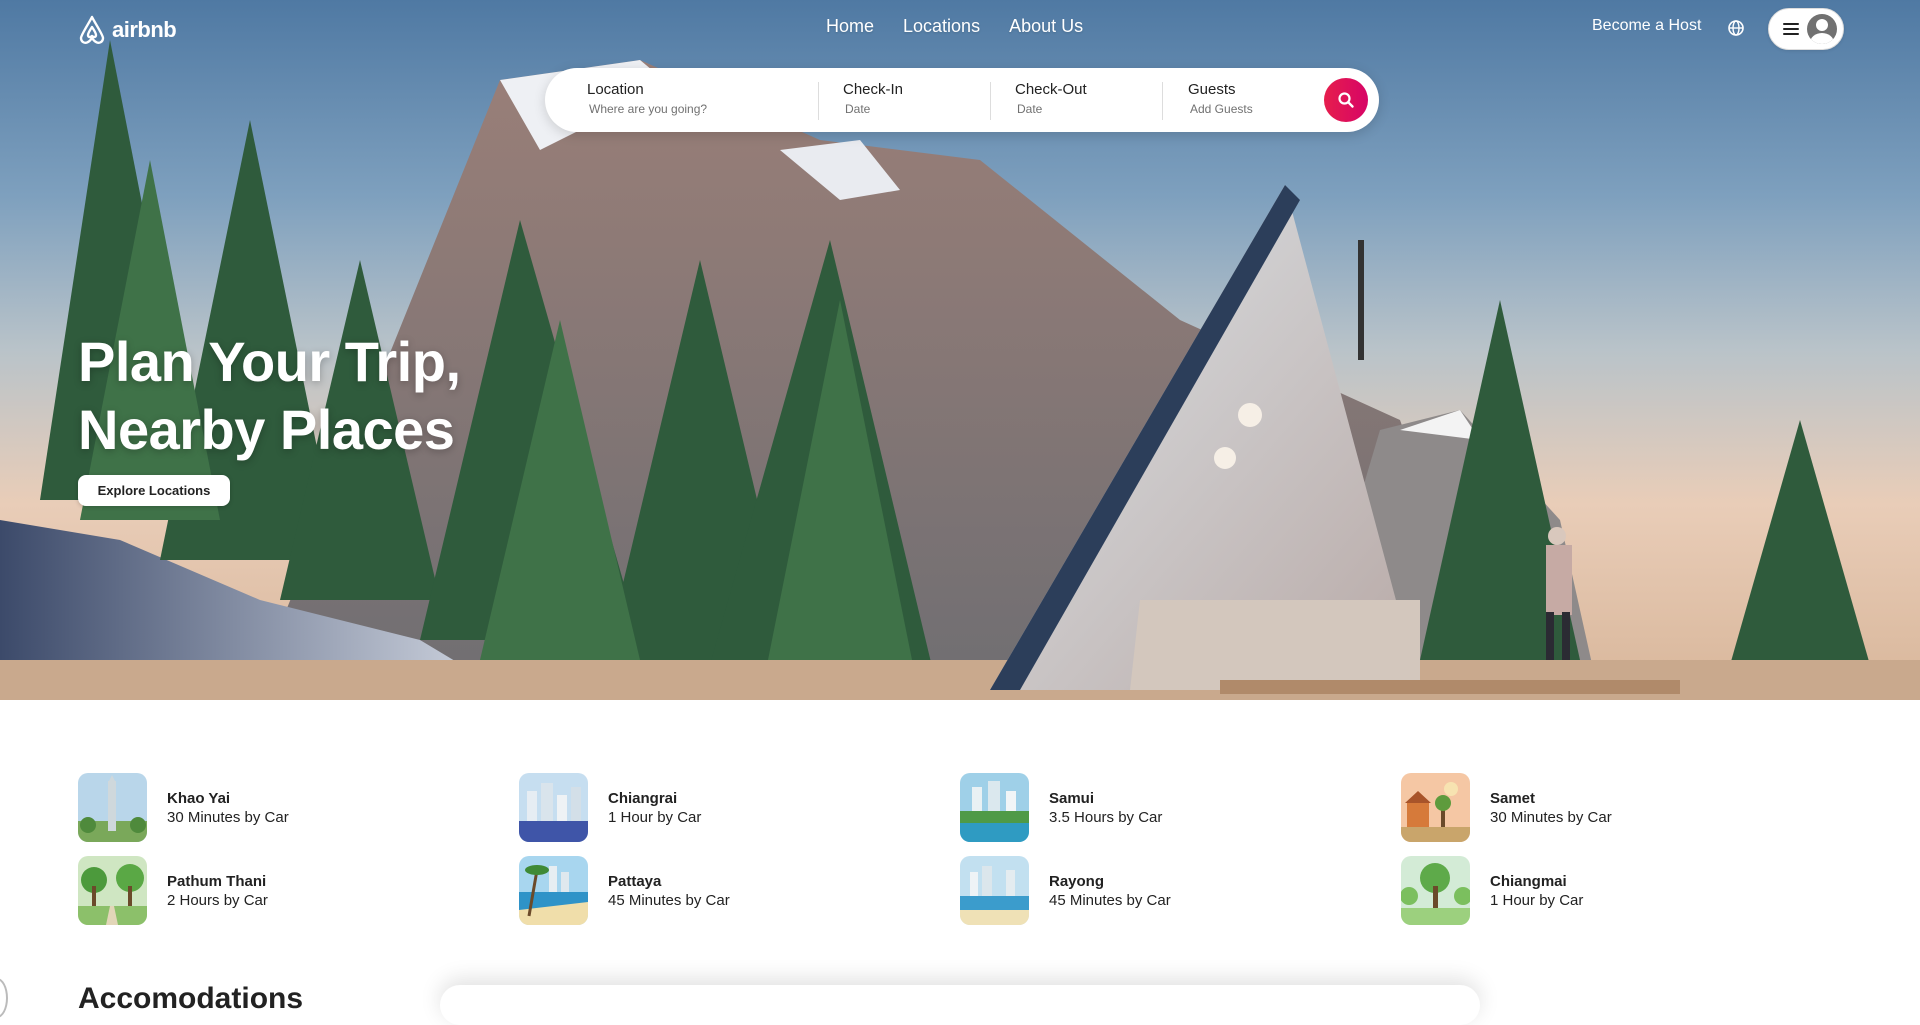 This screenshot has width=1920, height=1025. What do you see at coordinates (1046, 26) in the screenshot?
I see `nav-about-us: About Us` at bounding box center [1046, 26].